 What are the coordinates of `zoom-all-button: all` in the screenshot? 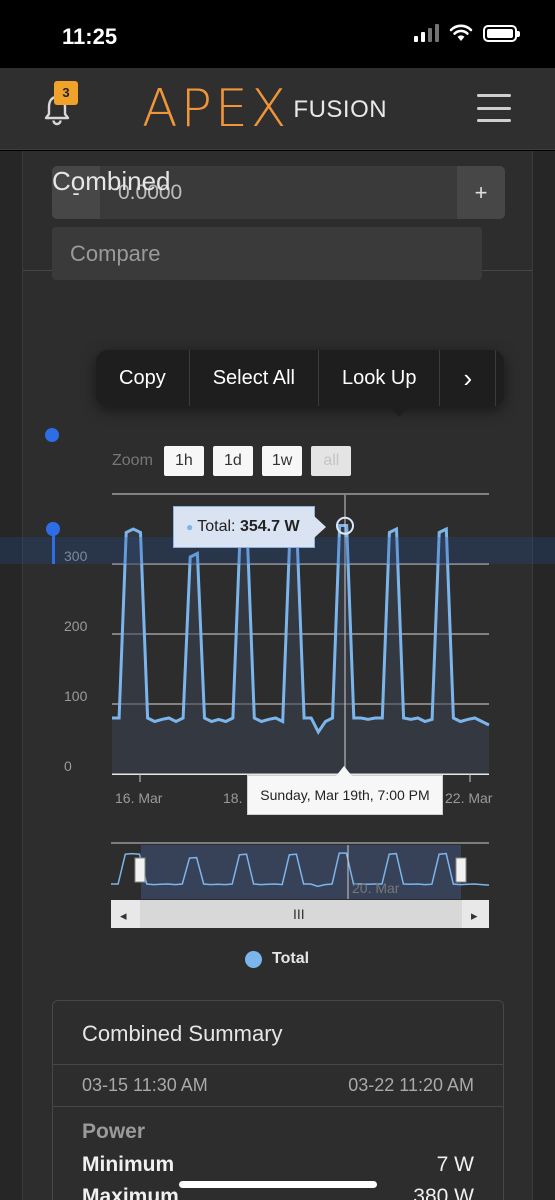 It's located at (331, 461).